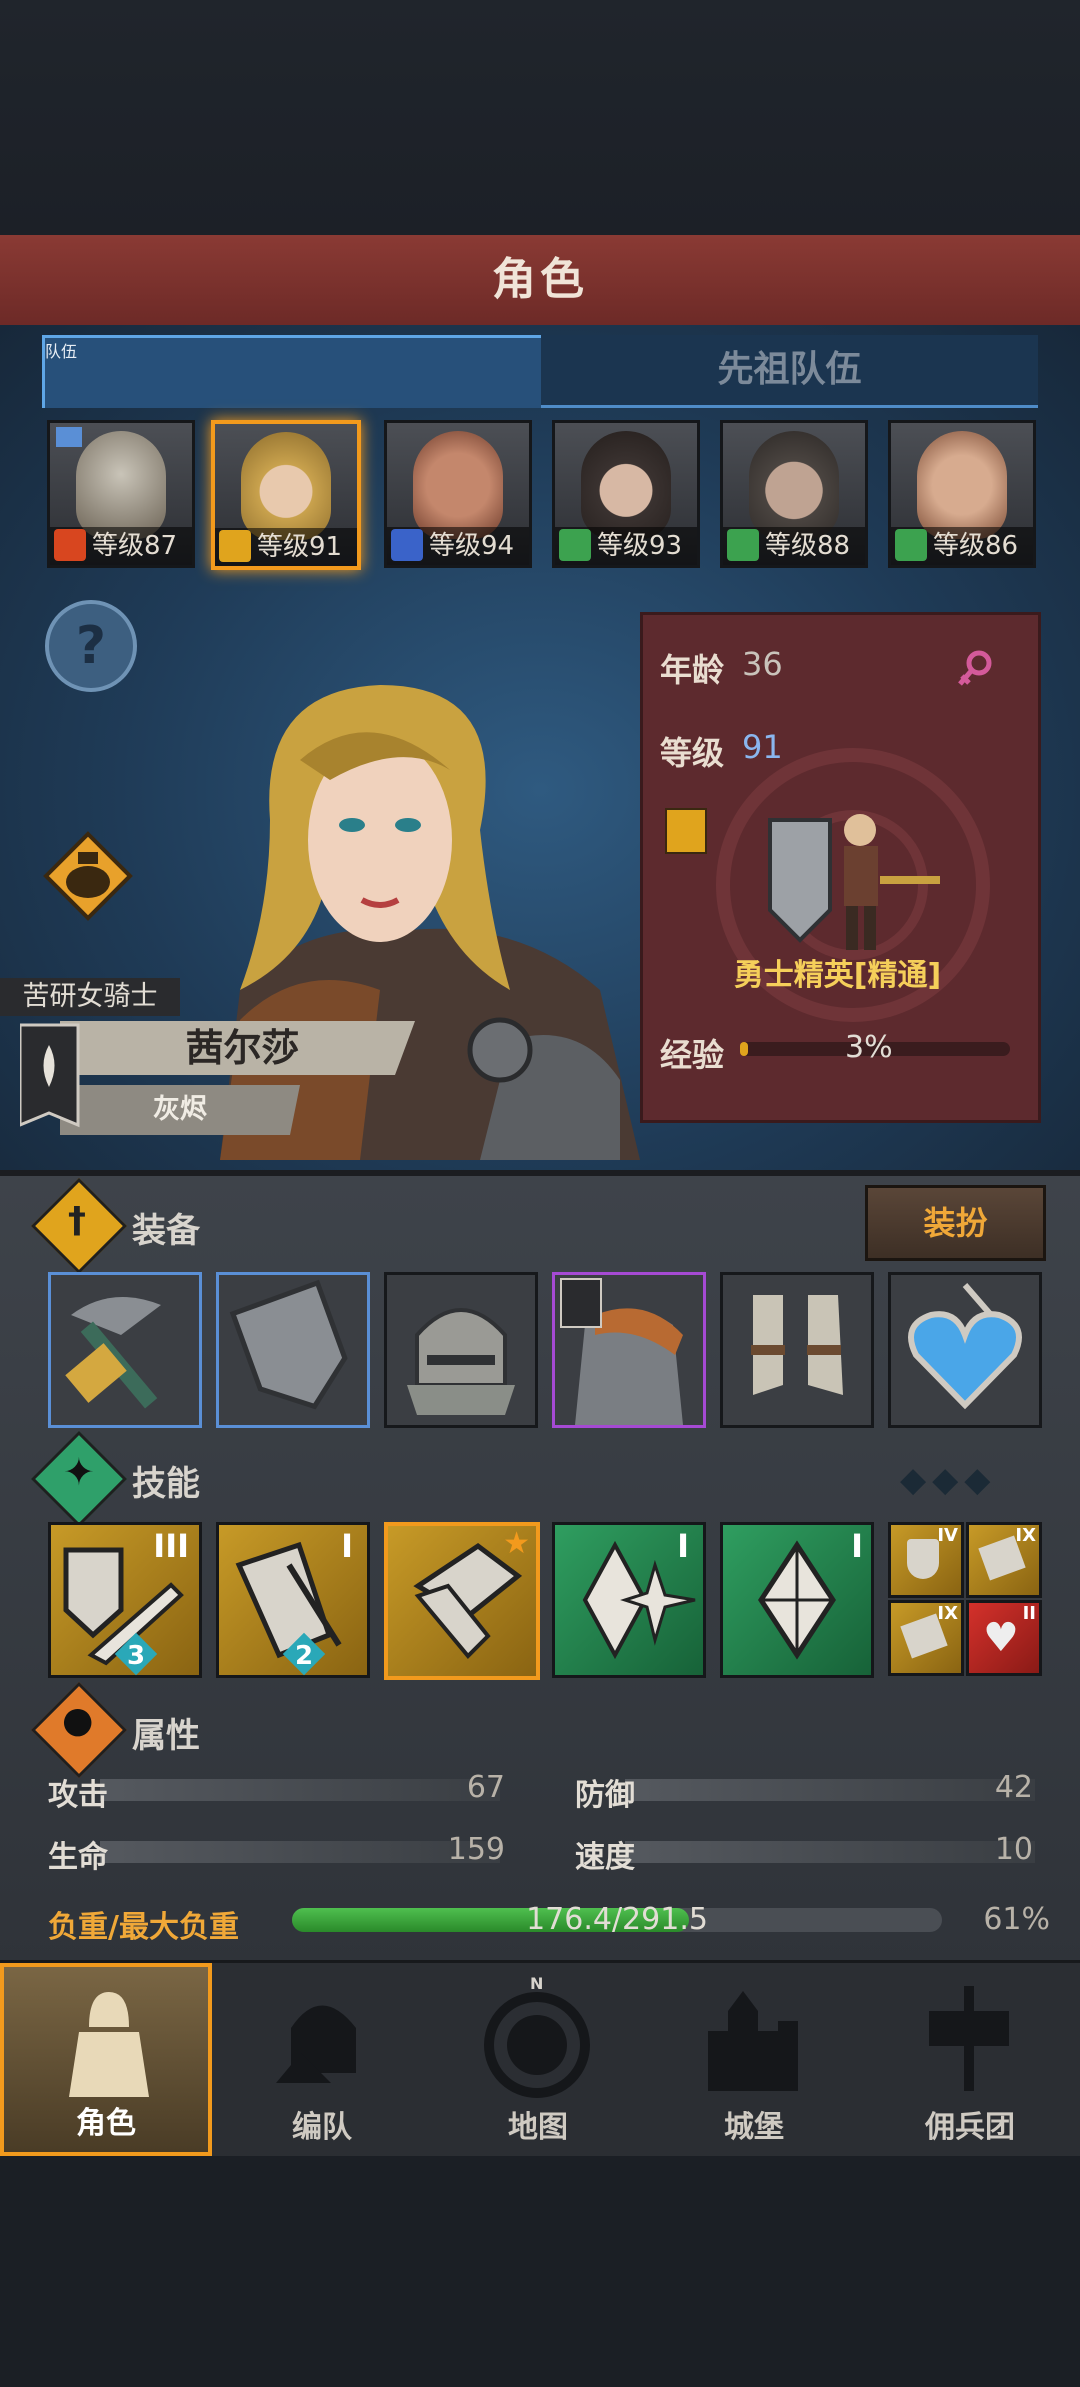 The width and height of the screenshot is (1080, 2387). What do you see at coordinates (106, 2123) in the screenshot?
I see `nav-label: 角色` at bounding box center [106, 2123].